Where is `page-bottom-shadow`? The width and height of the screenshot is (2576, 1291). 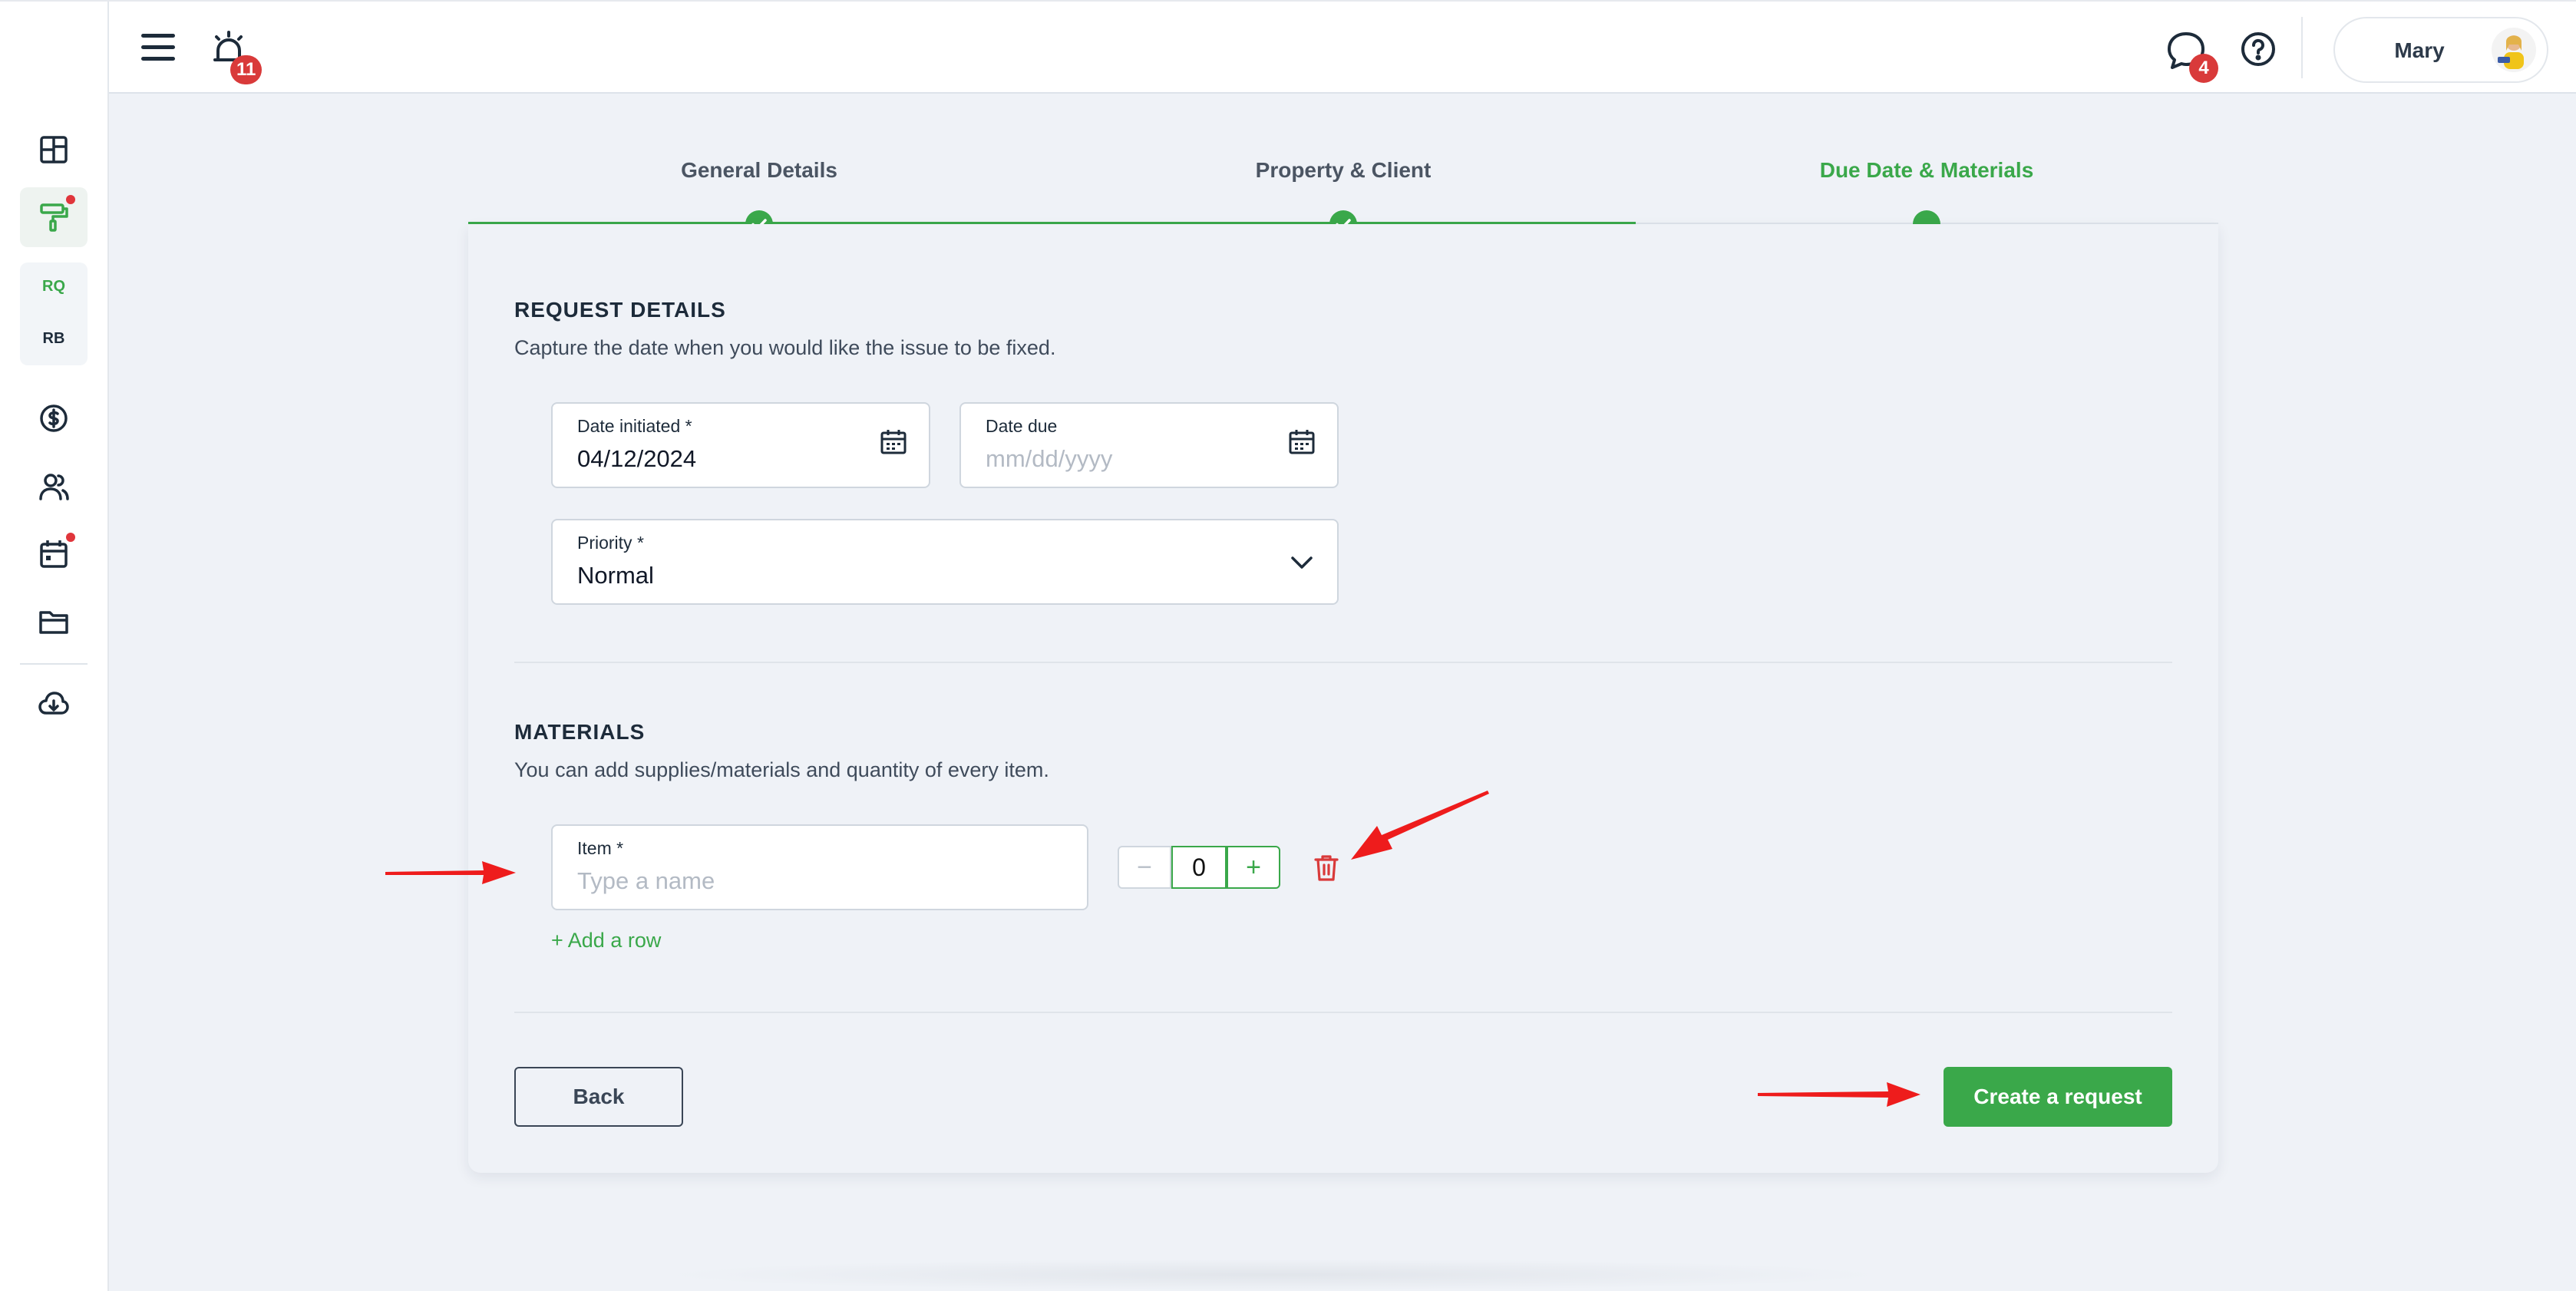 page-bottom-shadow is located at coordinates (1274, 1275).